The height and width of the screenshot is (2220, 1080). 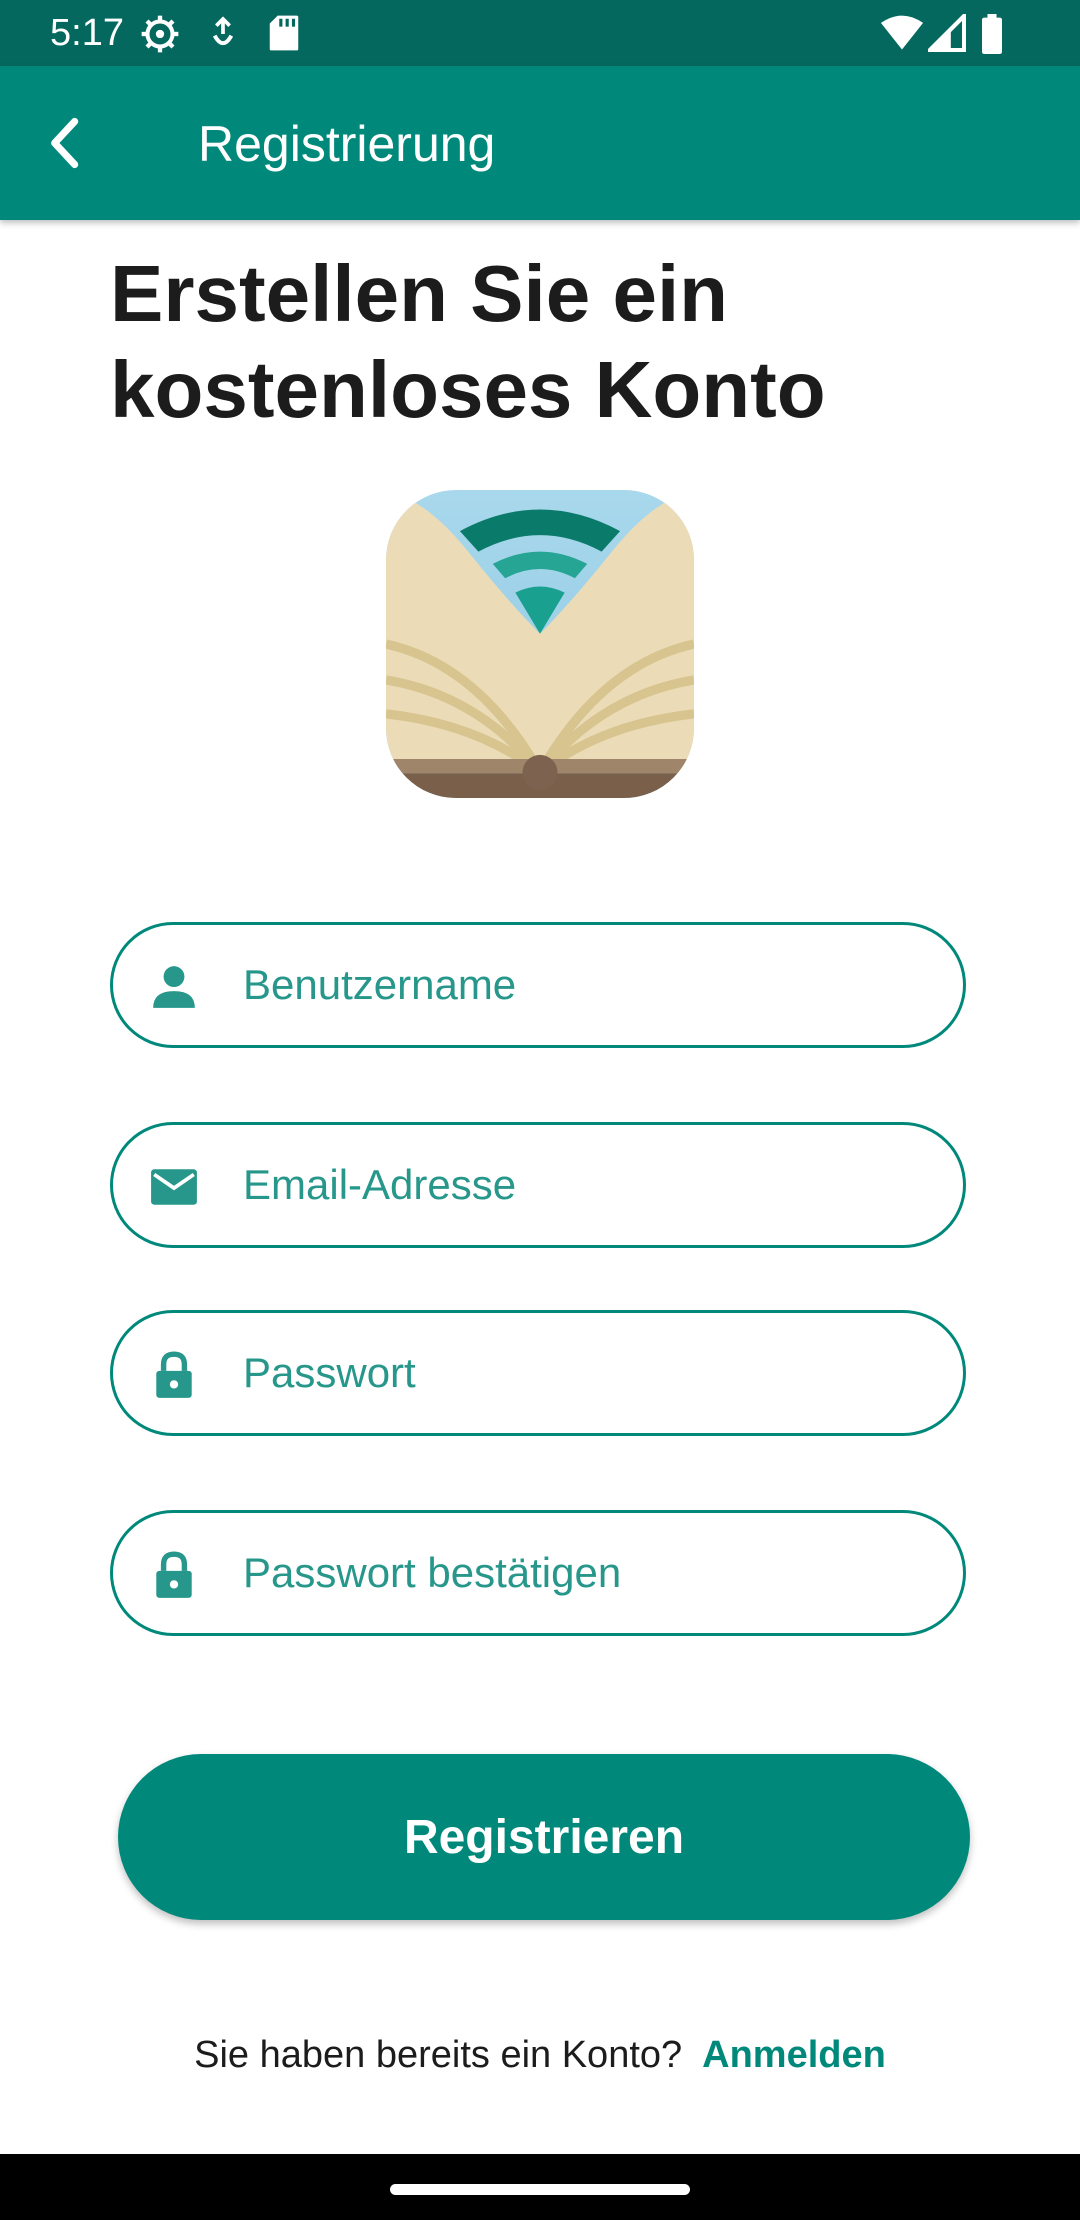 I want to click on password-confirm-field, so click(x=538, y=1573).